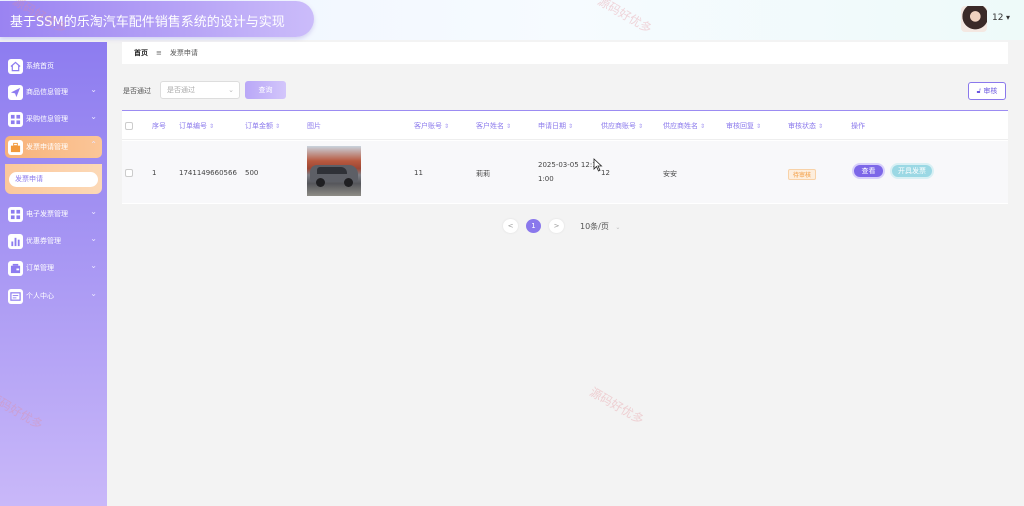  What do you see at coordinates (555, 126) in the screenshot?
I see `header-apply-date: 申请日期 ⇕` at bounding box center [555, 126].